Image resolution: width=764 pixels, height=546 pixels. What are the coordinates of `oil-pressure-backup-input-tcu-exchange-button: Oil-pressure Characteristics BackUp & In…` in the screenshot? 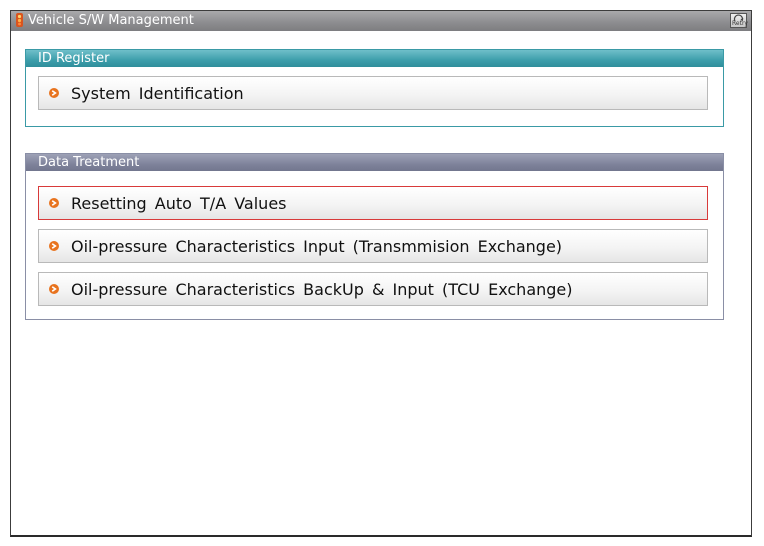 It's located at (373, 289).